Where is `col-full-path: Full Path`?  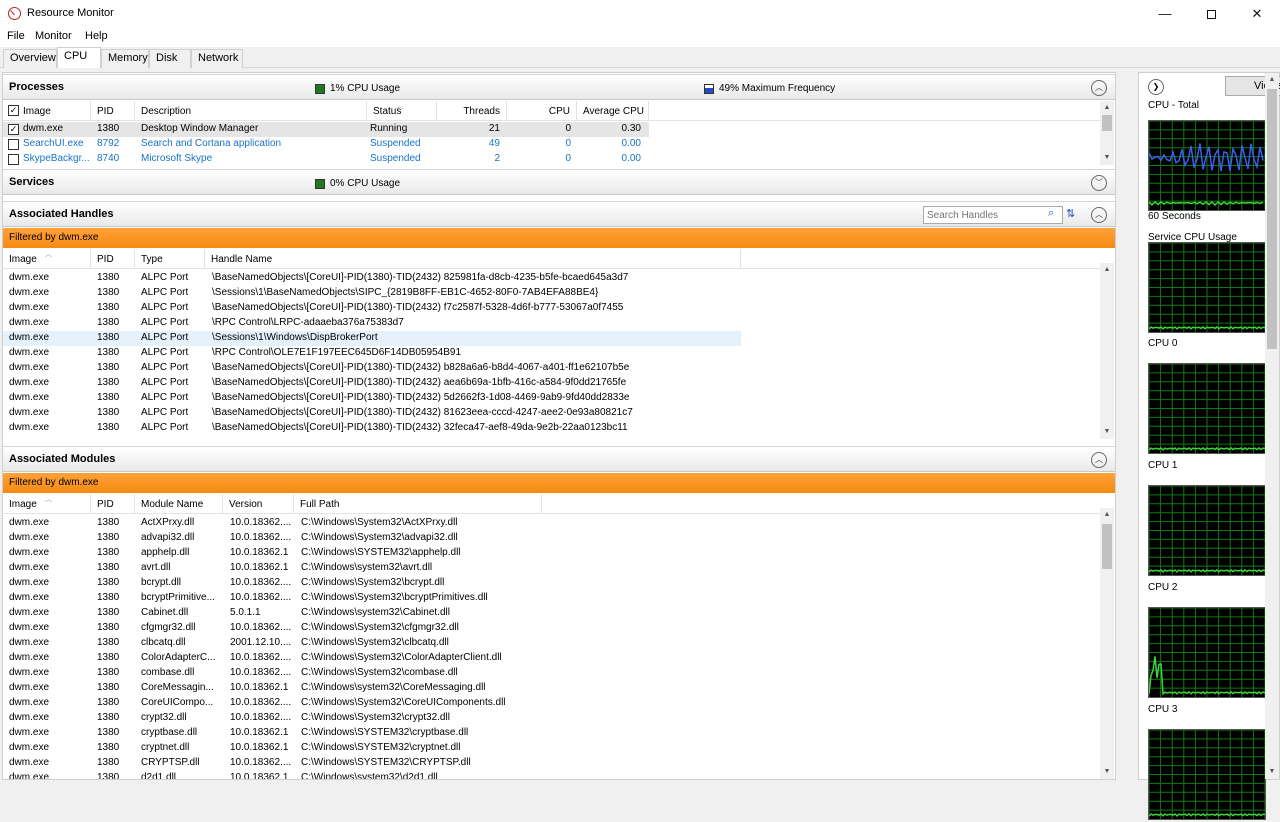 col-full-path: Full Path is located at coordinates (418, 504).